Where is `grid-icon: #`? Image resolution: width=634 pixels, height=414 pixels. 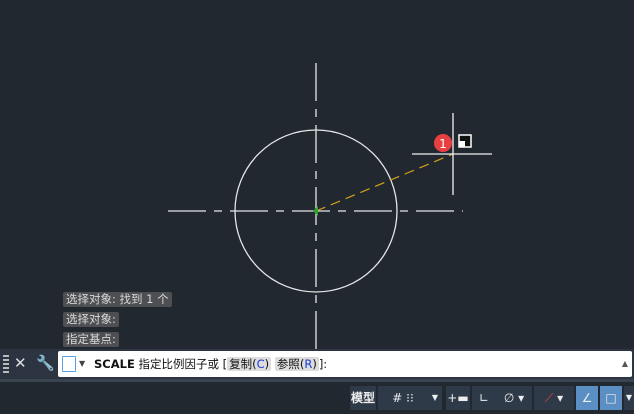 grid-icon: # is located at coordinates (397, 398).